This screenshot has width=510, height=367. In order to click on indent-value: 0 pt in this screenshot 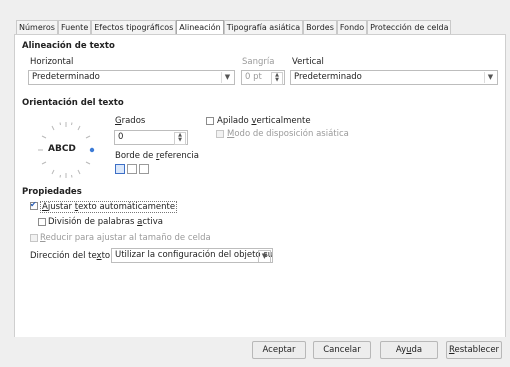, I will do `click(253, 77)`.